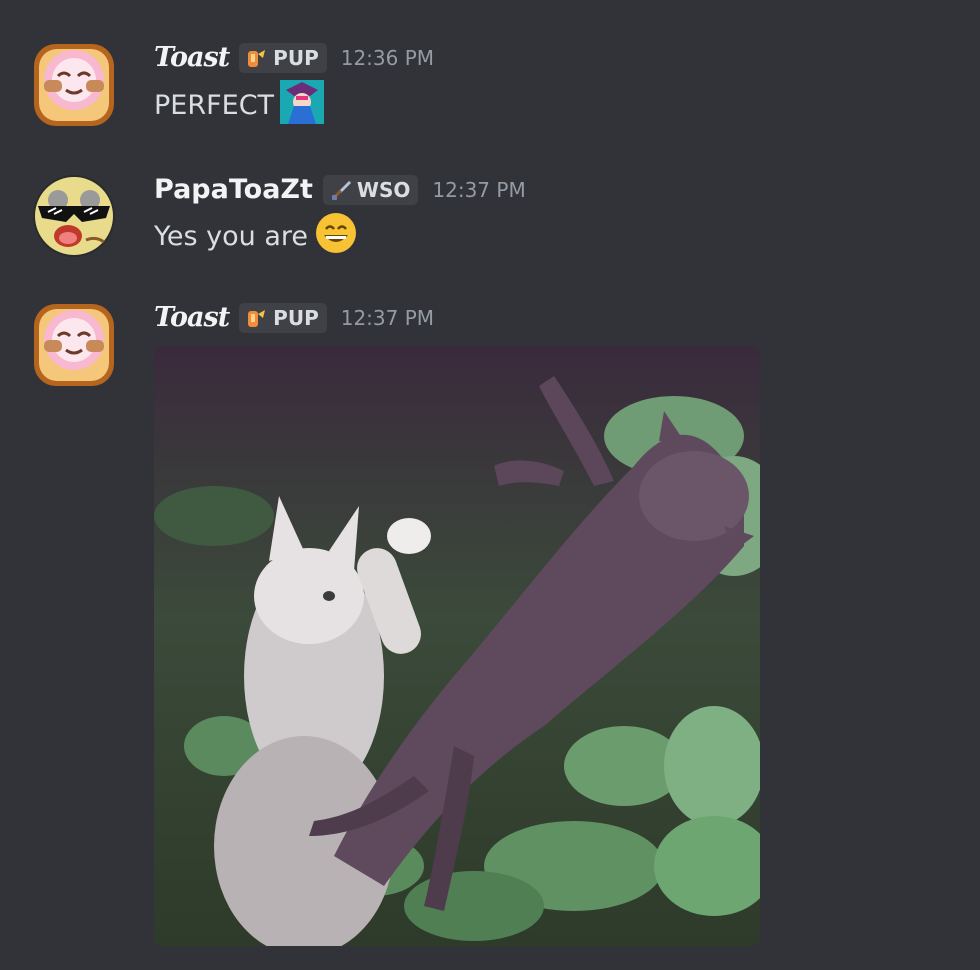 Image resolution: width=980 pixels, height=970 pixels. I want to click on papatoazt-avatar-icon, so click(74, 216).